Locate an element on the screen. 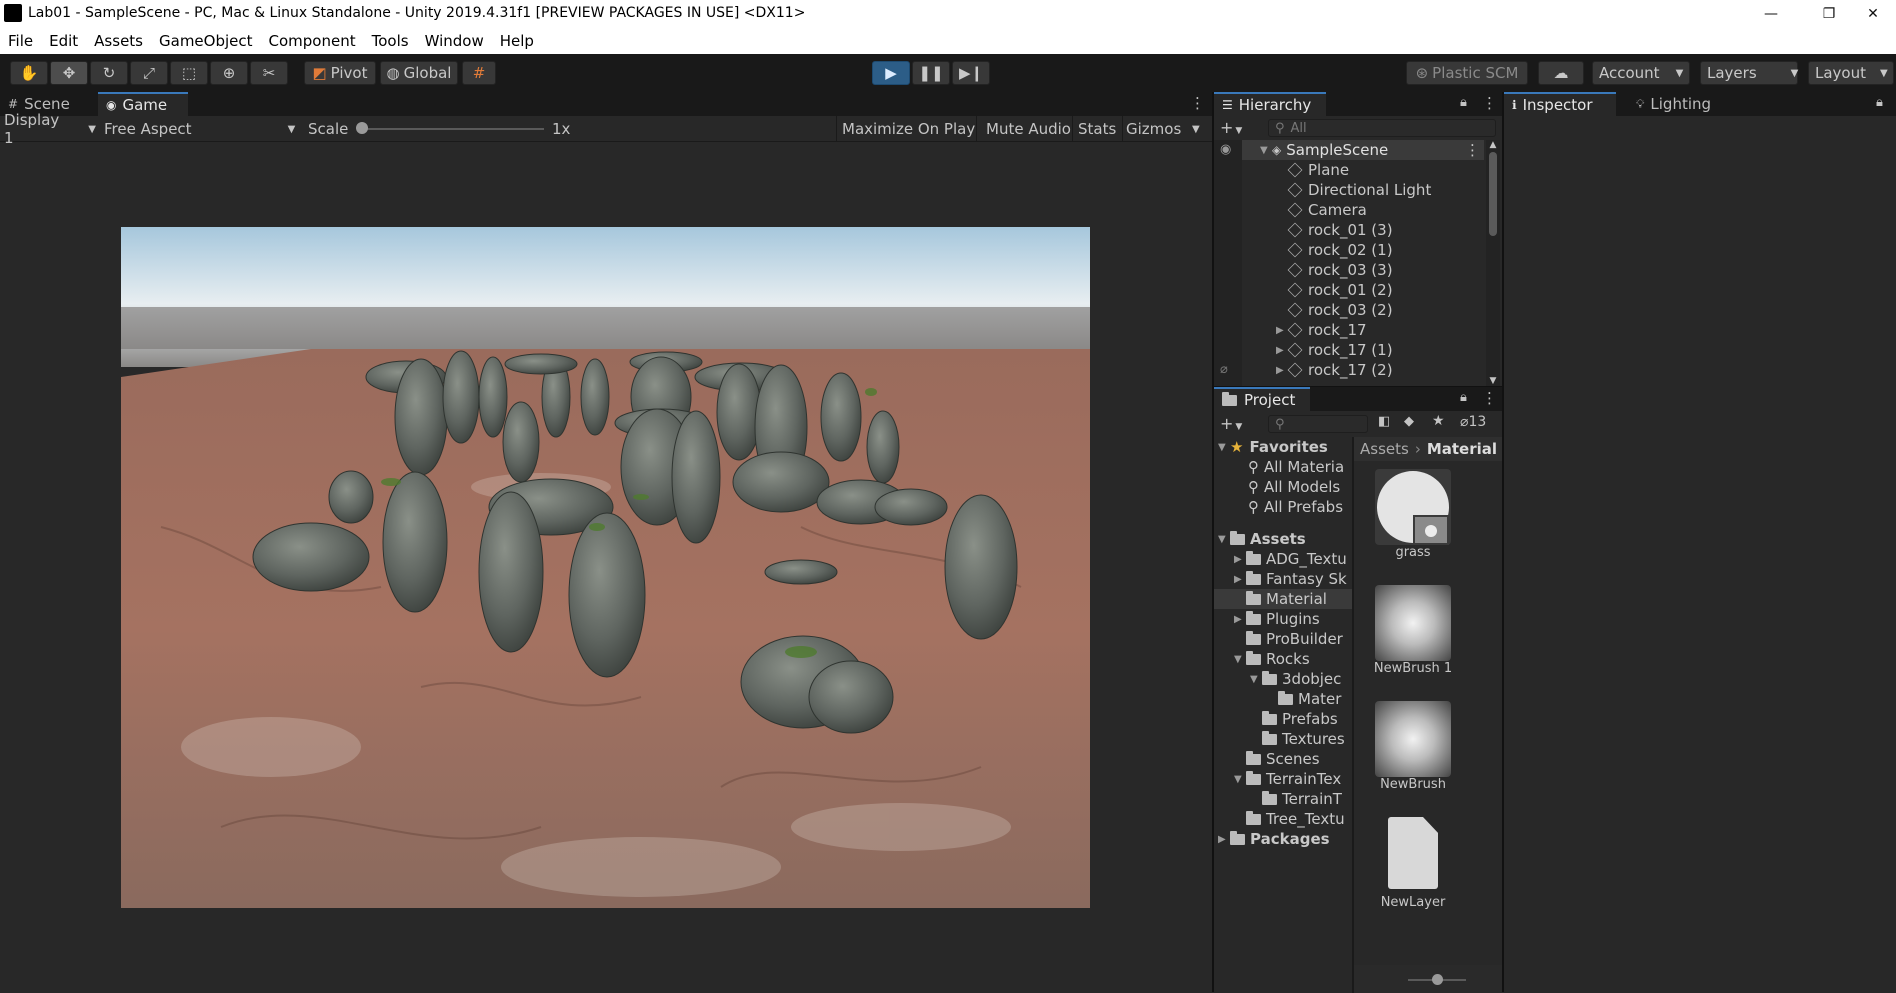 Image resolution: width=1896 pixels, height=993 pixels. breadcrumb-material: Material is located at coordinates (1462, 449).